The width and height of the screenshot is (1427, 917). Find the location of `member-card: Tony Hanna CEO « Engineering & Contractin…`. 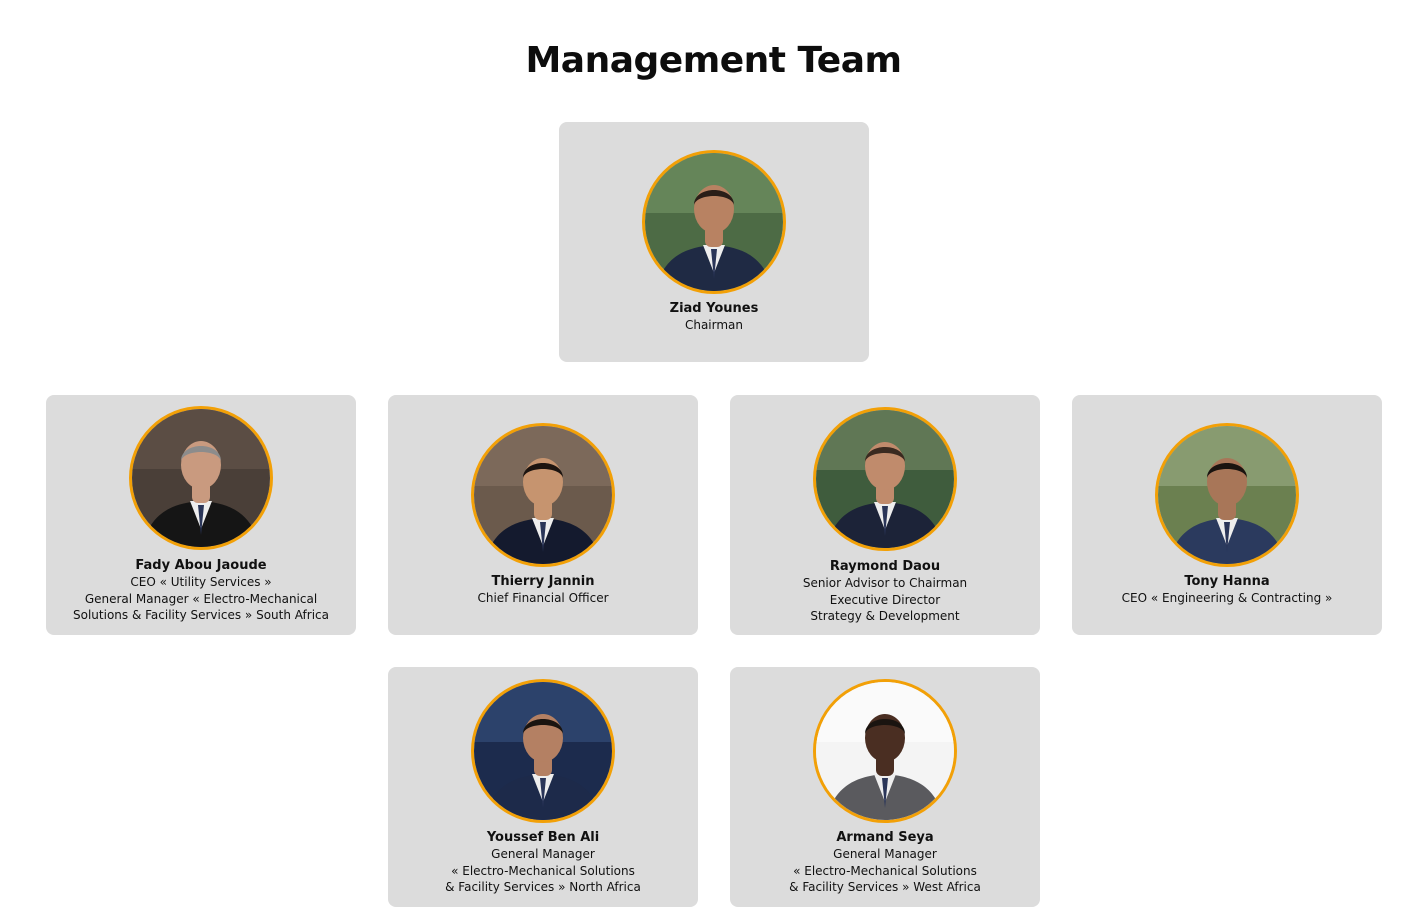

member-card: Tony Hanna CEO « Engineering & Contractin… is located at coordinates (1227, 515).